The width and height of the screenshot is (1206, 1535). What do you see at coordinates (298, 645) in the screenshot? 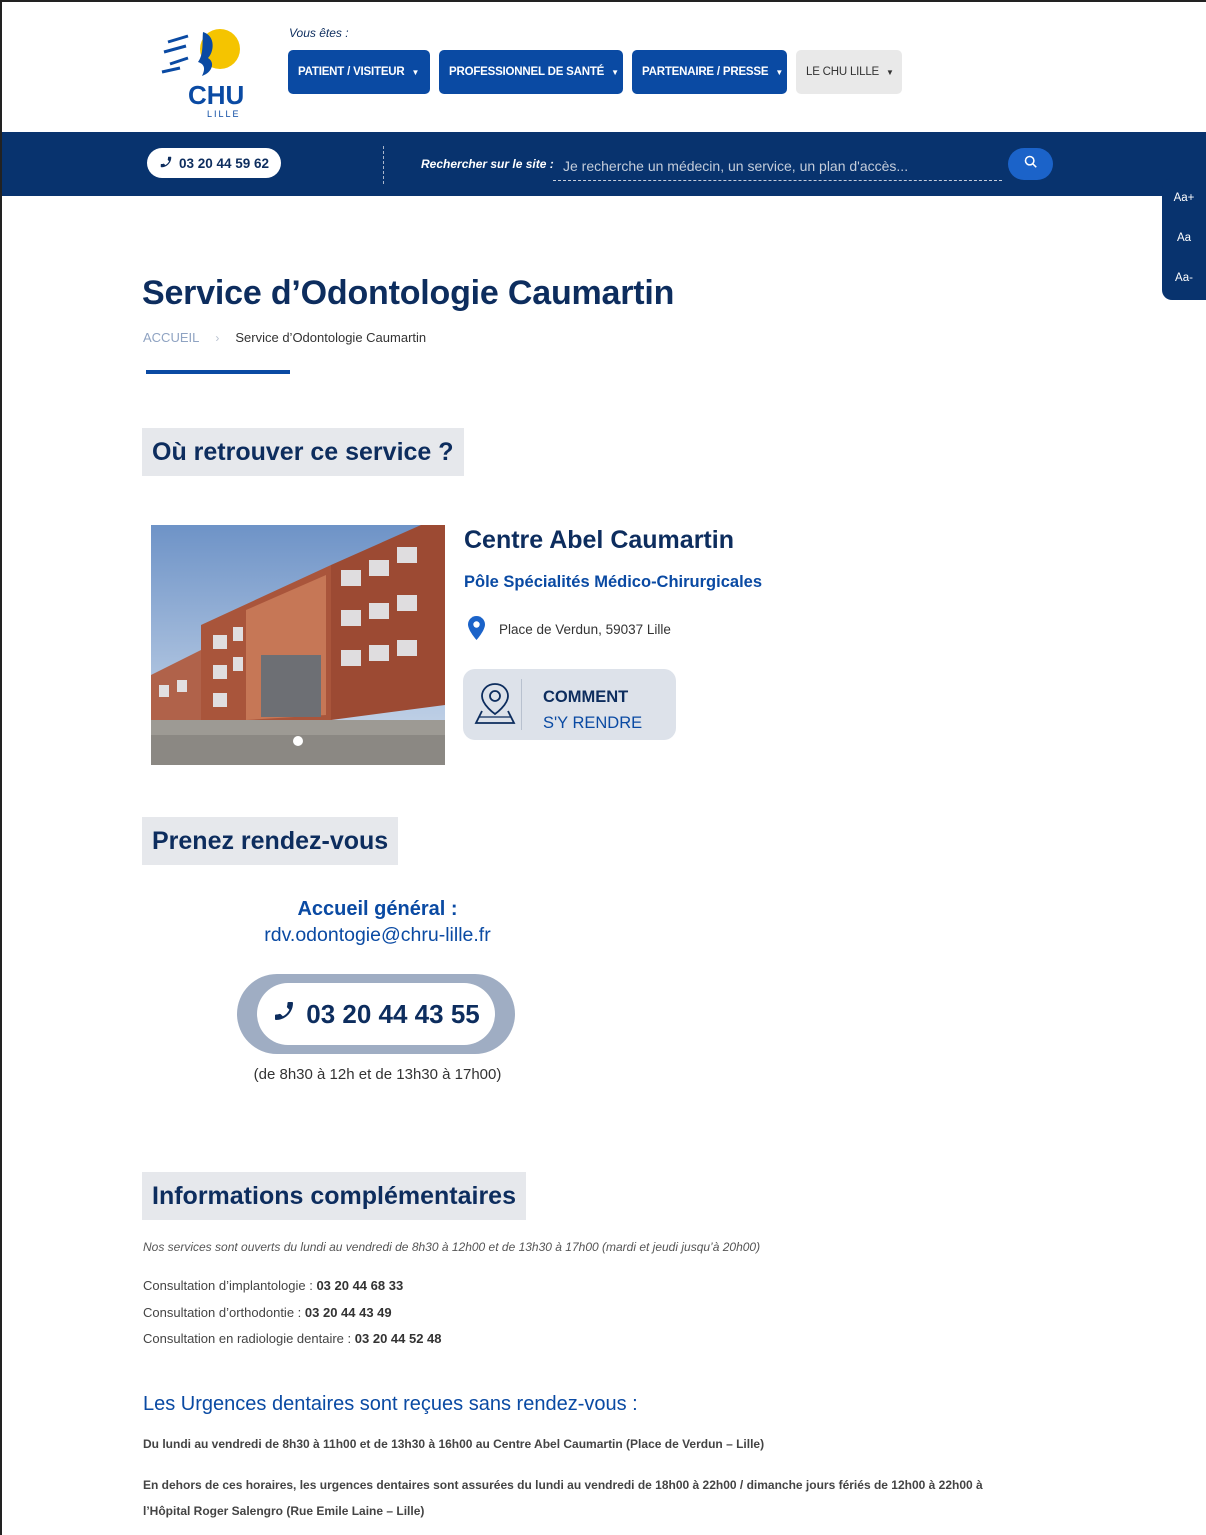
I see `building-photo` at bounding box center [298, 645].